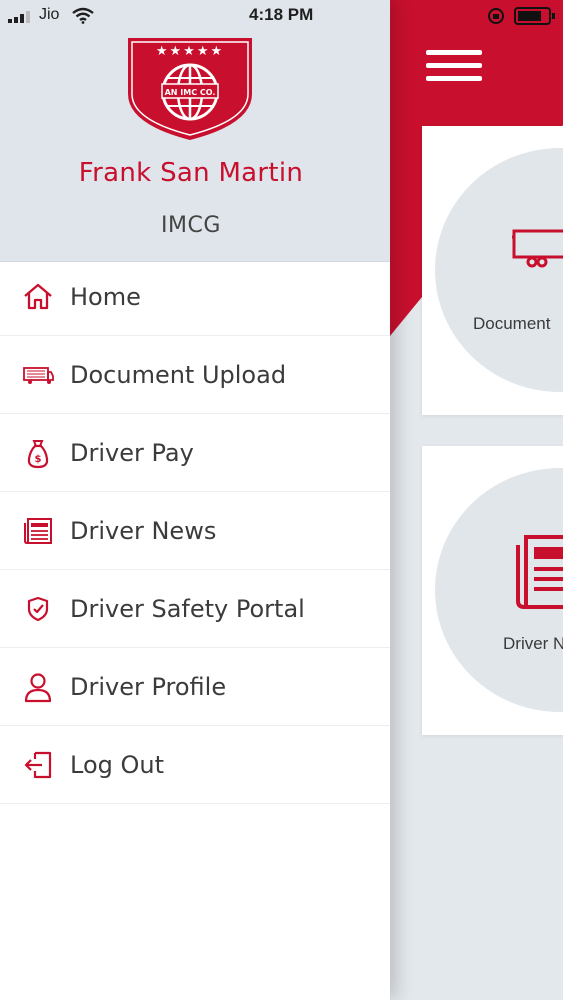 The height and width of the screenshot is (1000, 563). What do you see at coordinates (492, 590) in the screenshot?
I see `driver-news-card: Driver N` at bounding box center [492, 590].